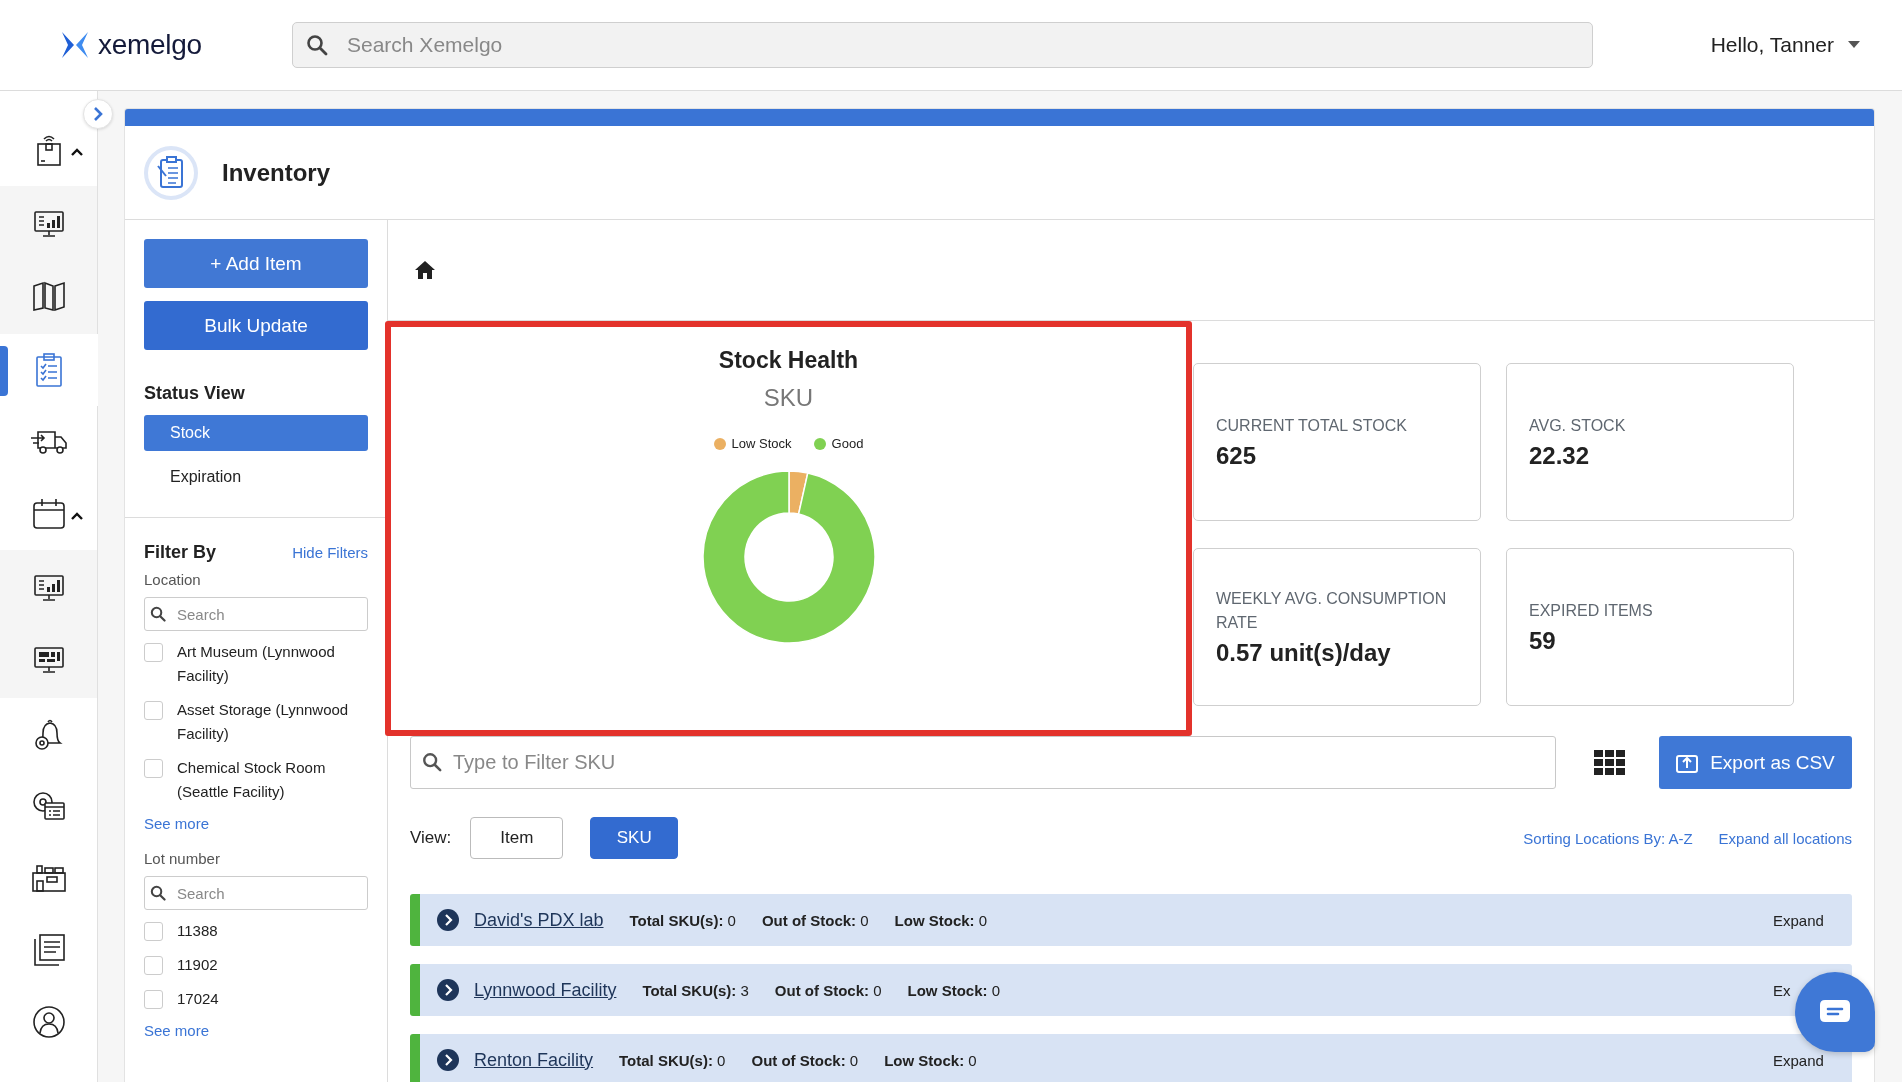 This screenshot has width=1902, height=1082. What do you see at coordinates (49, 296) in the screenshot?
I see `map-icon` at bounding box center [49, 296].